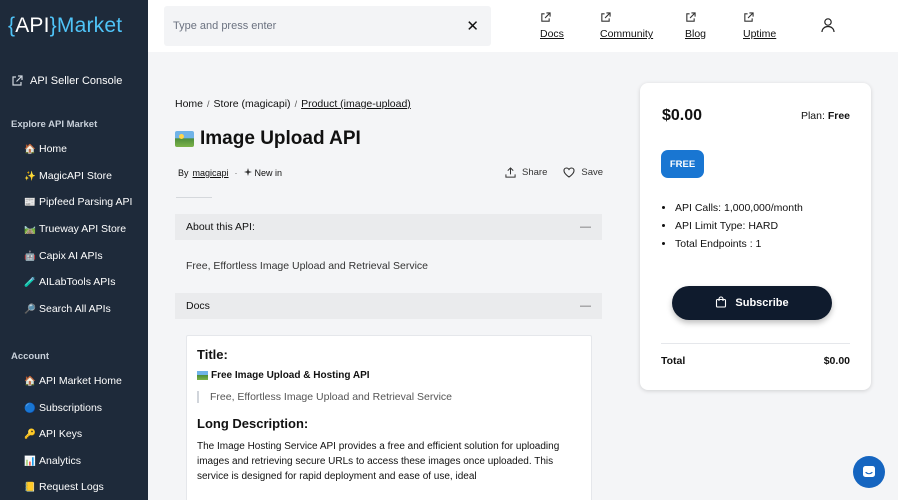 The image size is (898, 500). What do you see at coordinates (721, 303) in the screenshot?
I see `shopping-bag-icon` at bounding box center [721, 303].